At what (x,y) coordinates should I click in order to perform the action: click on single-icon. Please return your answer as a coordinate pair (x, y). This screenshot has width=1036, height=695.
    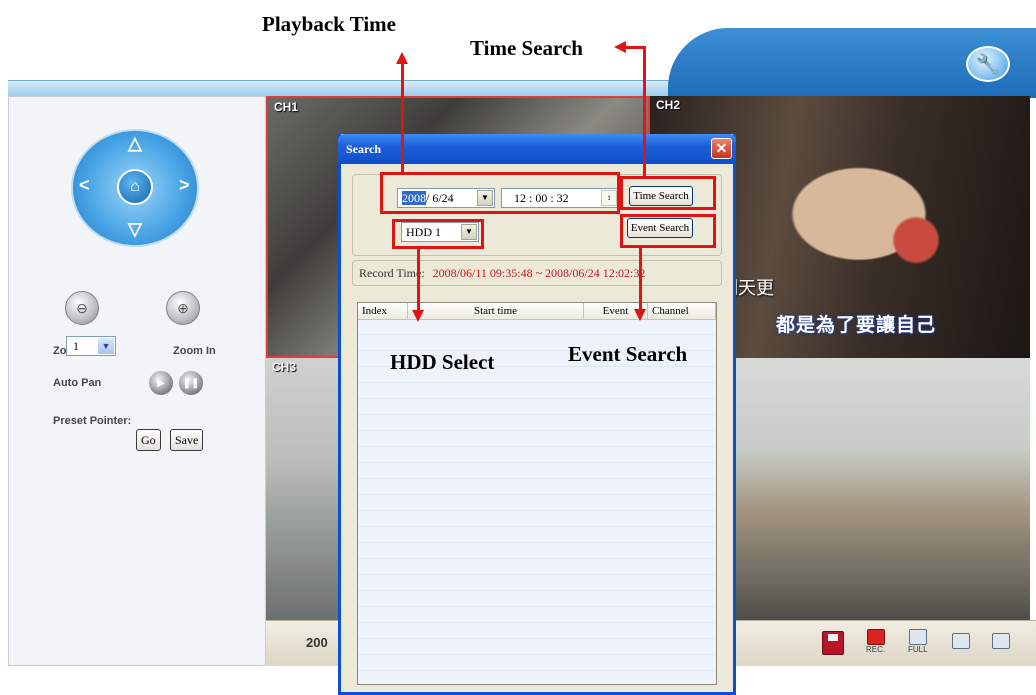
    Looking at the image, I should click on (1001, 641).